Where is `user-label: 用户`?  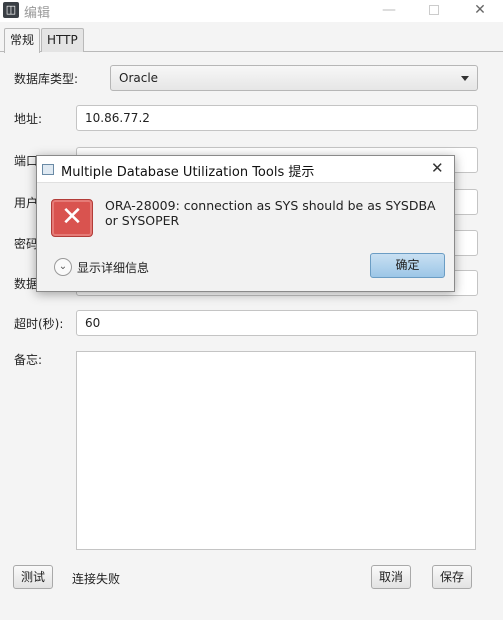
user-label: 用户 is located at coordinates (26, 203).